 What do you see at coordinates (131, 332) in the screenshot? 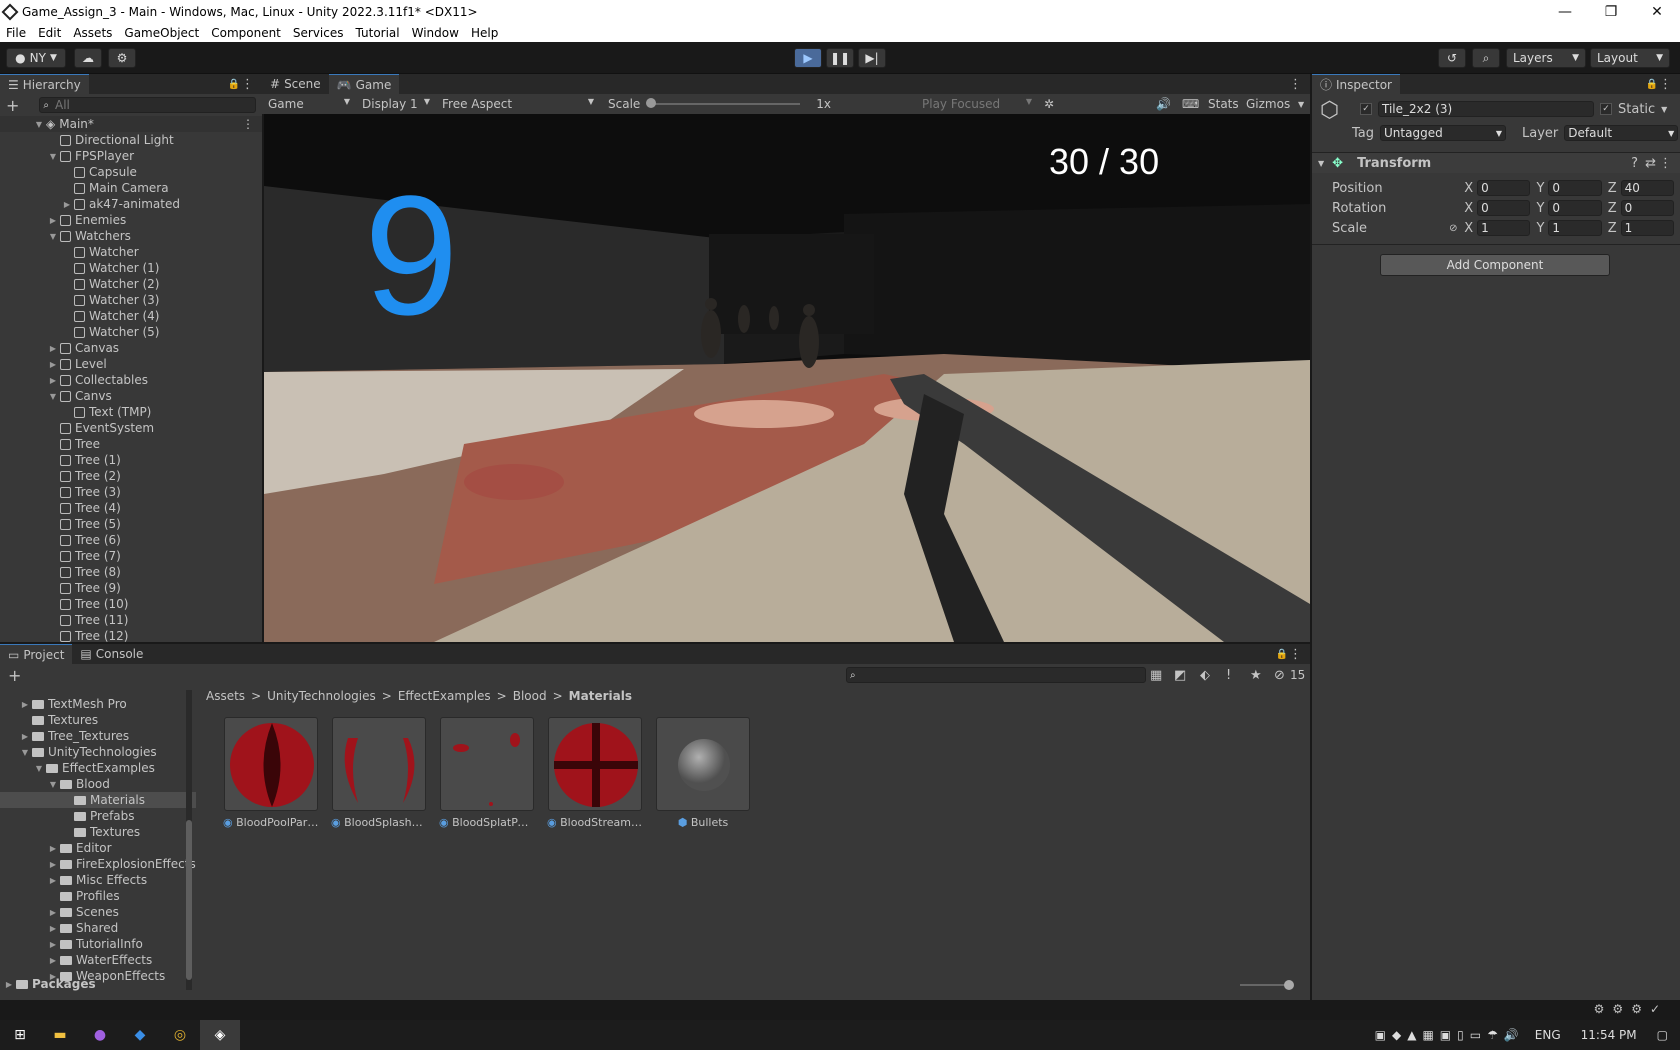
I see `hierarchy-item: Watcher (5)` at bounding box center [131, 332].